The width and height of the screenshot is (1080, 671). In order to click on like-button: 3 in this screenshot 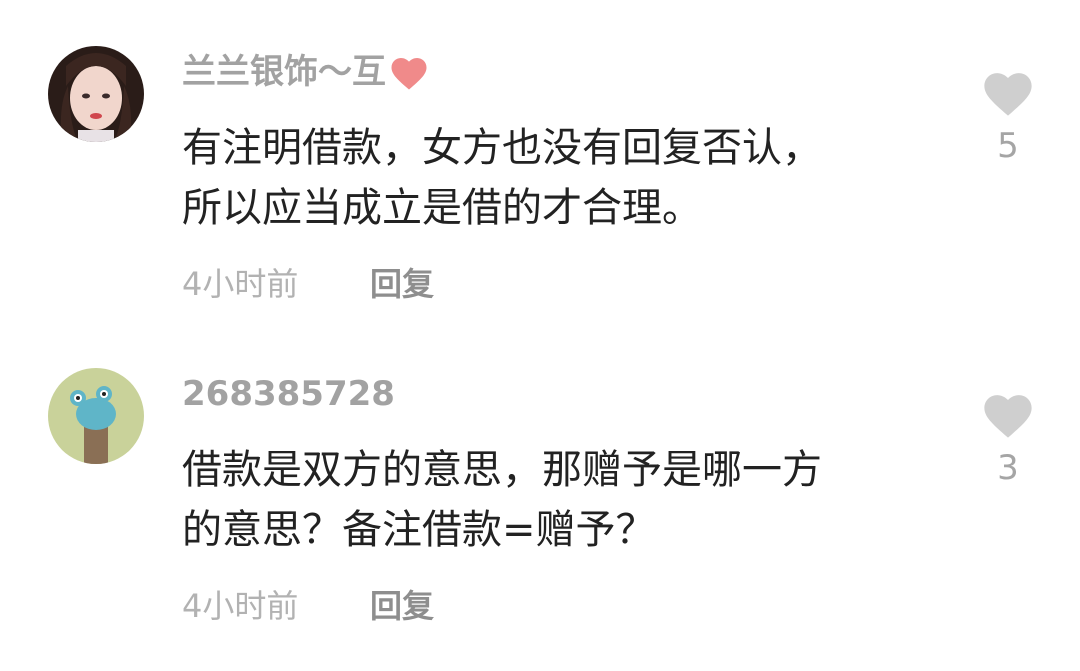, I will do `click(1008, 438)`.